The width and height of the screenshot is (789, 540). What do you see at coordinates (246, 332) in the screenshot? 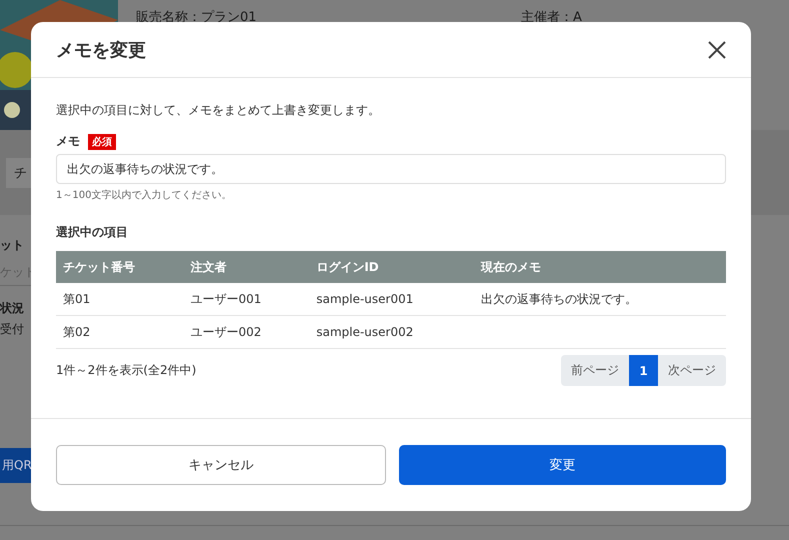
I see `table-cell: ユーザー002` at bounding box center [246, 332].